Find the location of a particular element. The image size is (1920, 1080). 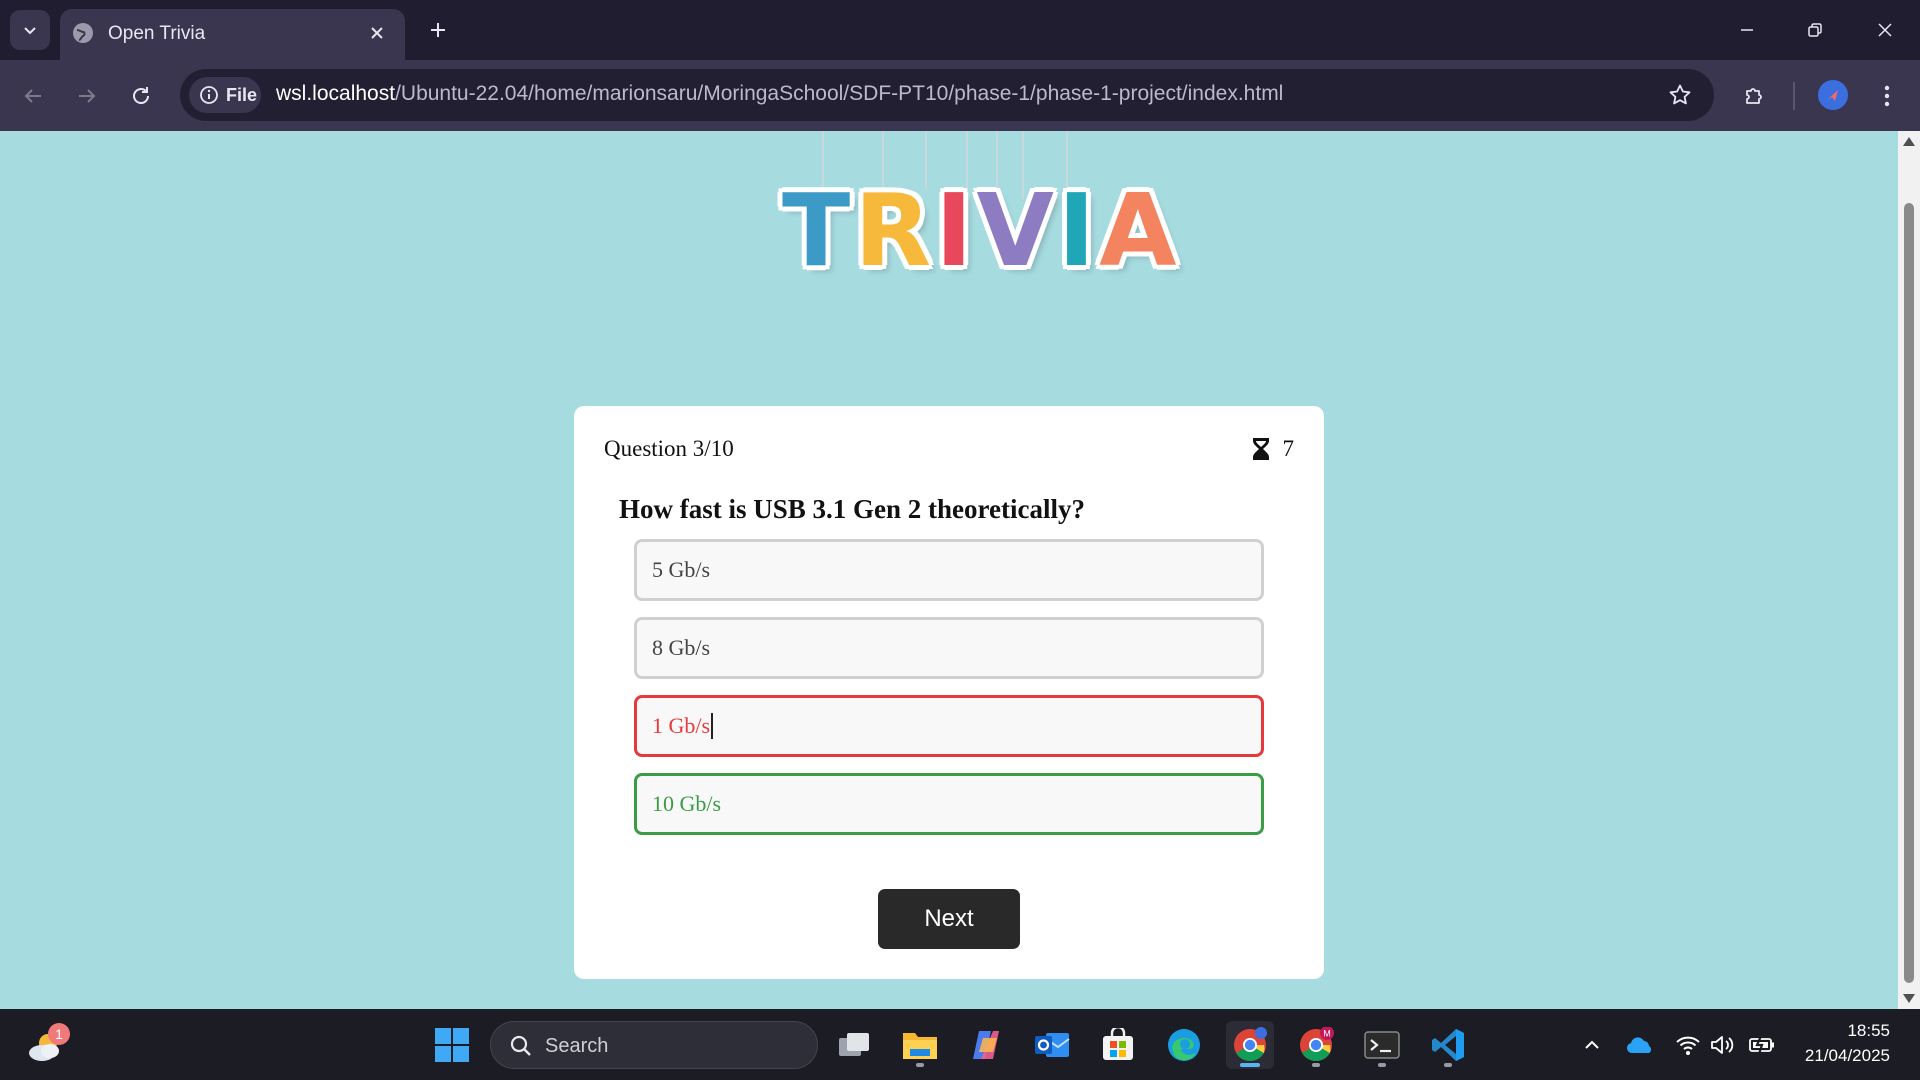

answer-option: 5 Gb/s is located at coordinates (949, 570).